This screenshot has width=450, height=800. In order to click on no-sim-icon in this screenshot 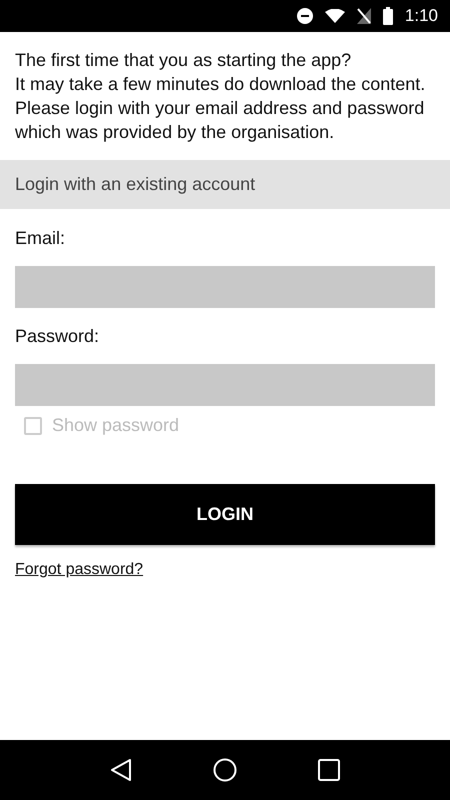, I will do `click(363, 16)`.